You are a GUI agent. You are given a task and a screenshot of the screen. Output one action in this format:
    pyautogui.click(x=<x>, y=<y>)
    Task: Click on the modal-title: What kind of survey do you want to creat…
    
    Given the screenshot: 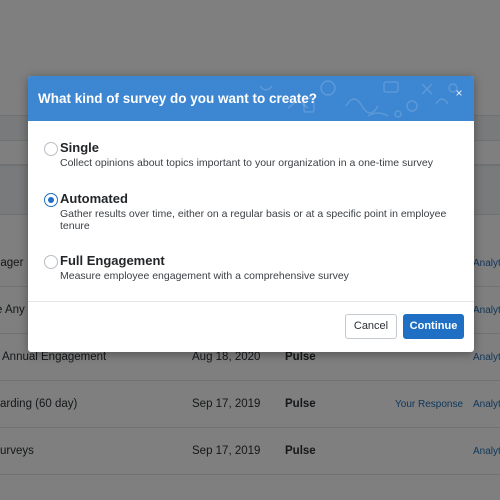 What is the action you would take?
    pyautogui.click(x=178, y=98)
    